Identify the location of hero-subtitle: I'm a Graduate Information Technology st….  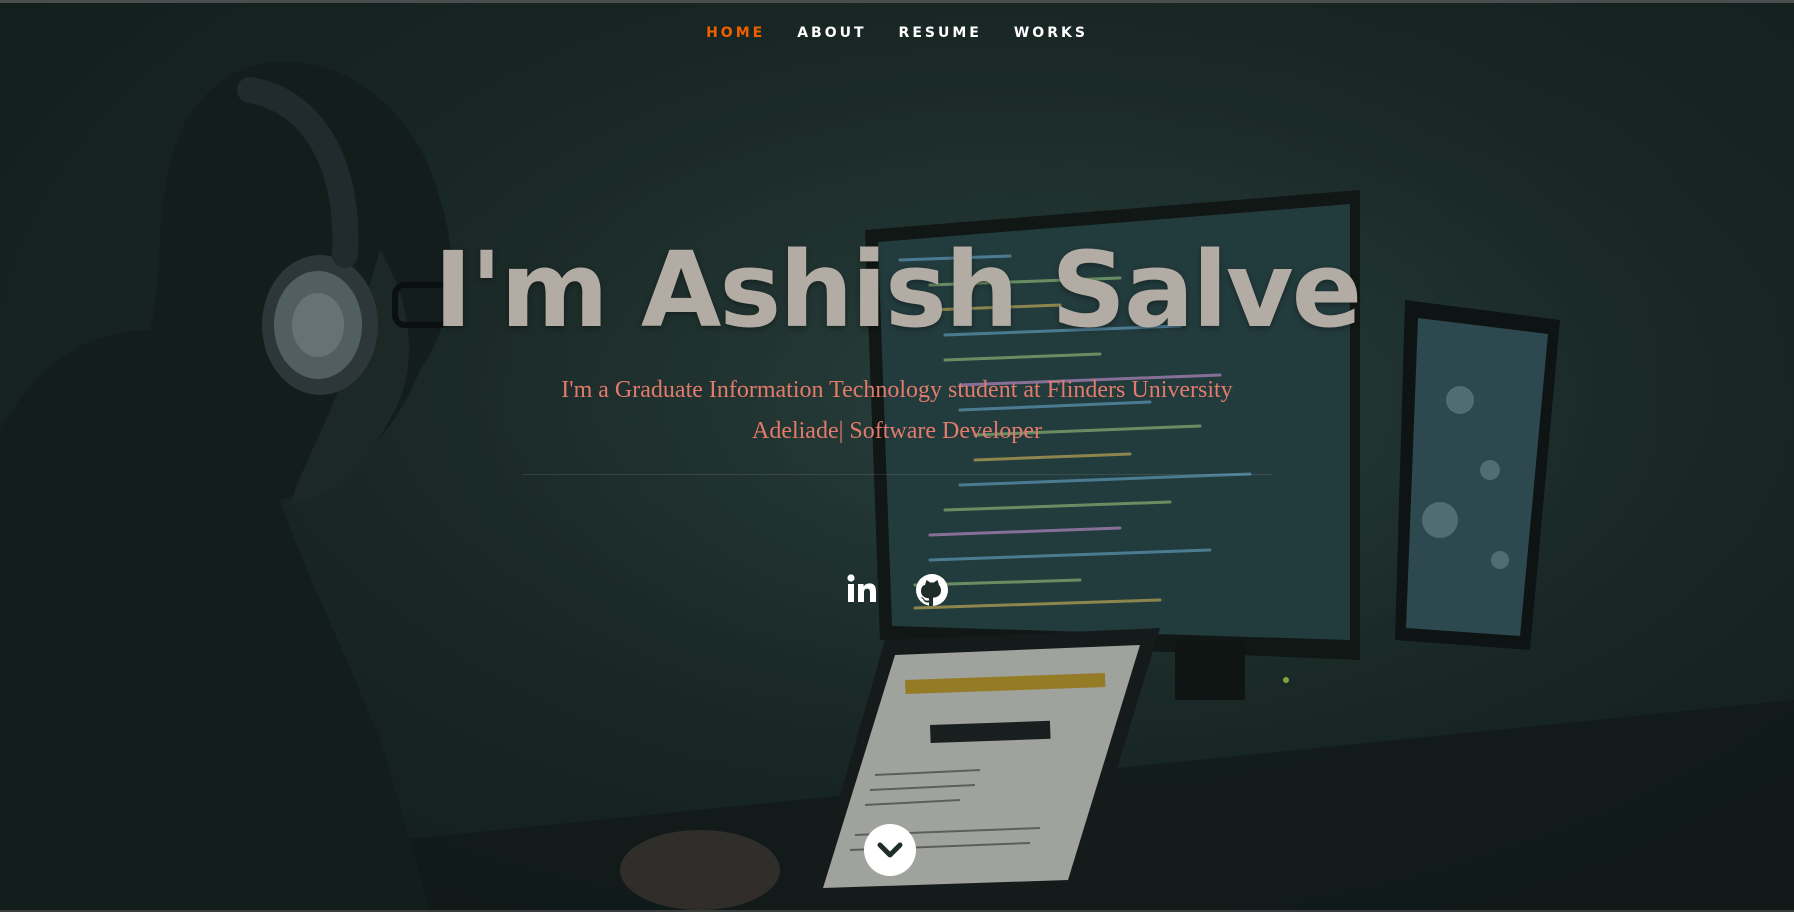
(897, 411).